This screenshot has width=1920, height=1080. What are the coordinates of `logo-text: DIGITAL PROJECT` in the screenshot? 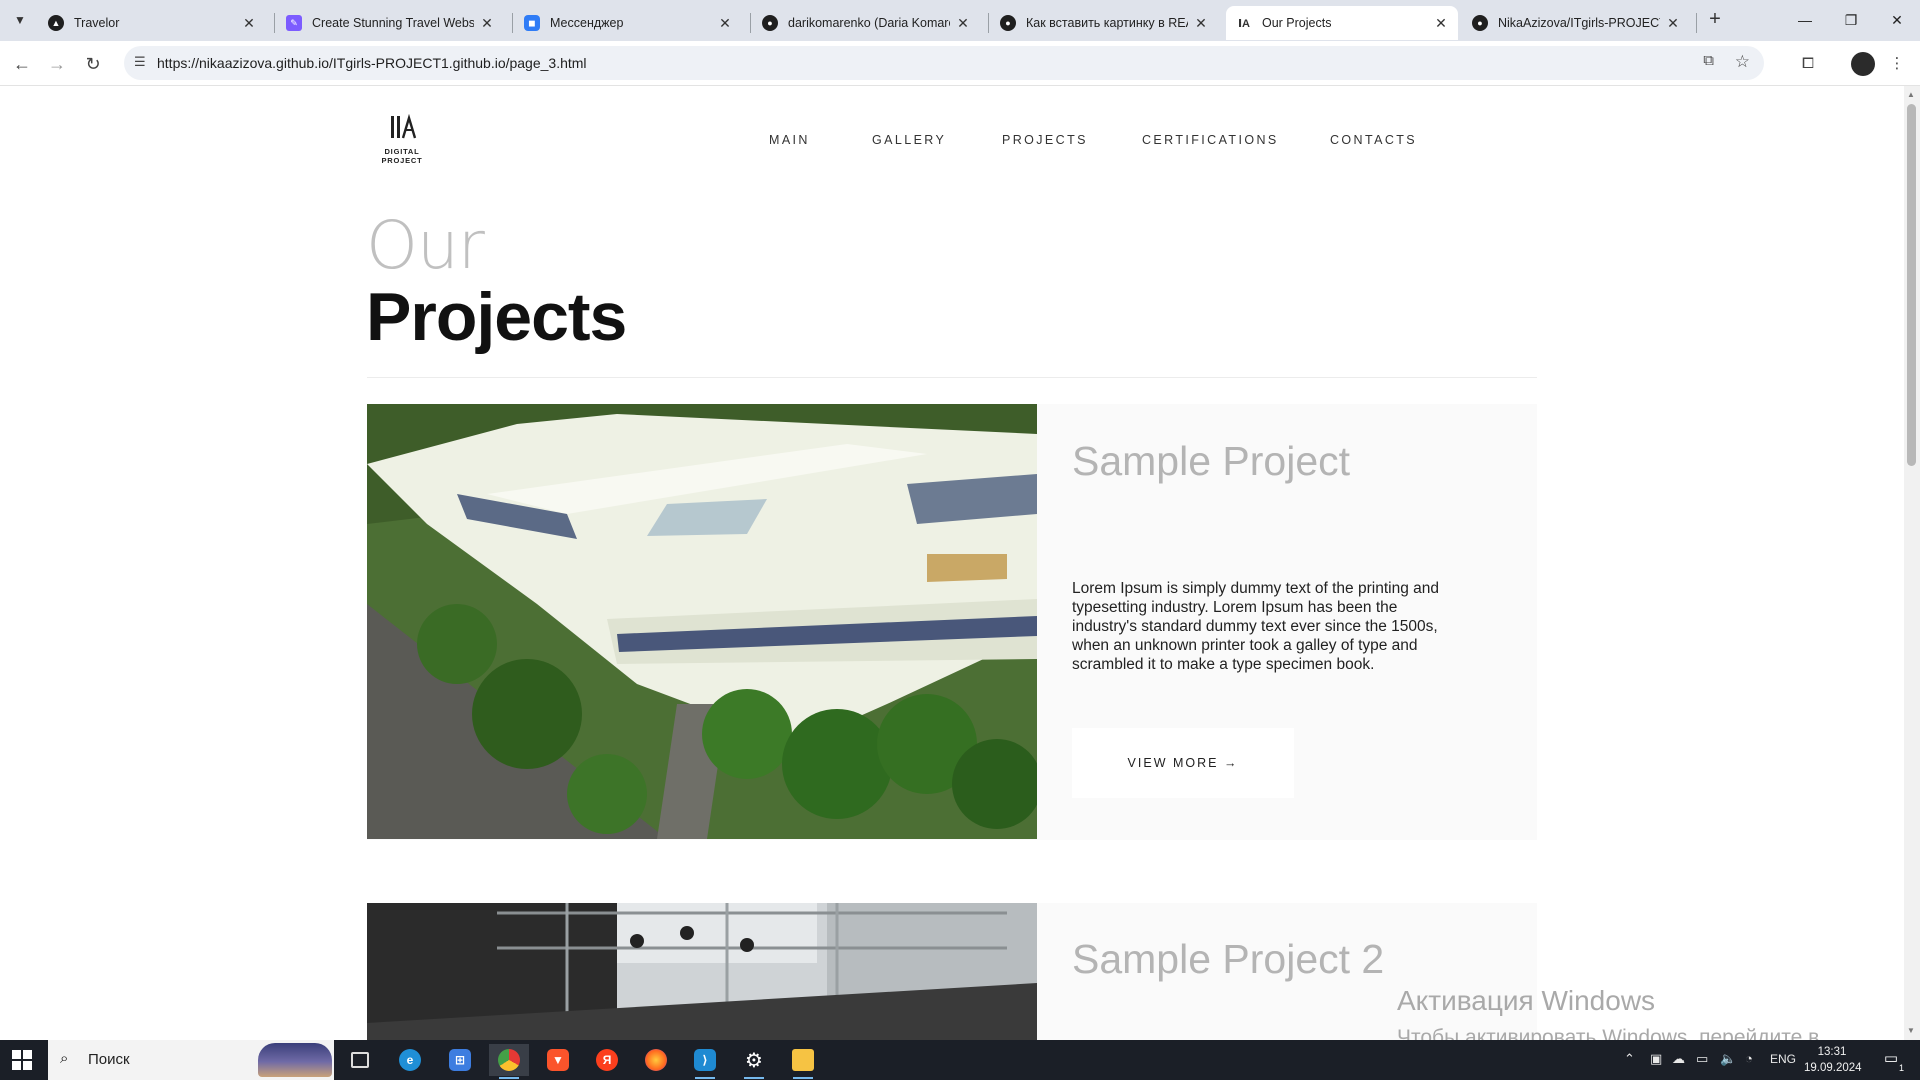 It's located at (402, 156).